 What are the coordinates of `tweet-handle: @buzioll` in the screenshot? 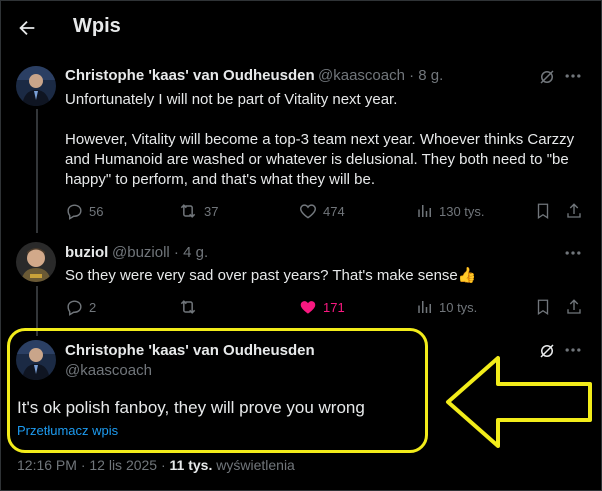 It's located at (141, 252).